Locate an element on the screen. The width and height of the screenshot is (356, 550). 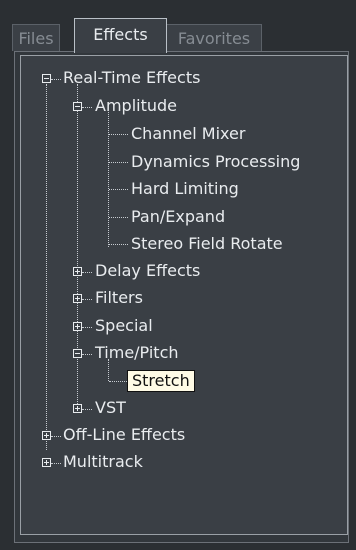
tree-item-filters: Filters is located at coordinates (119, 298).